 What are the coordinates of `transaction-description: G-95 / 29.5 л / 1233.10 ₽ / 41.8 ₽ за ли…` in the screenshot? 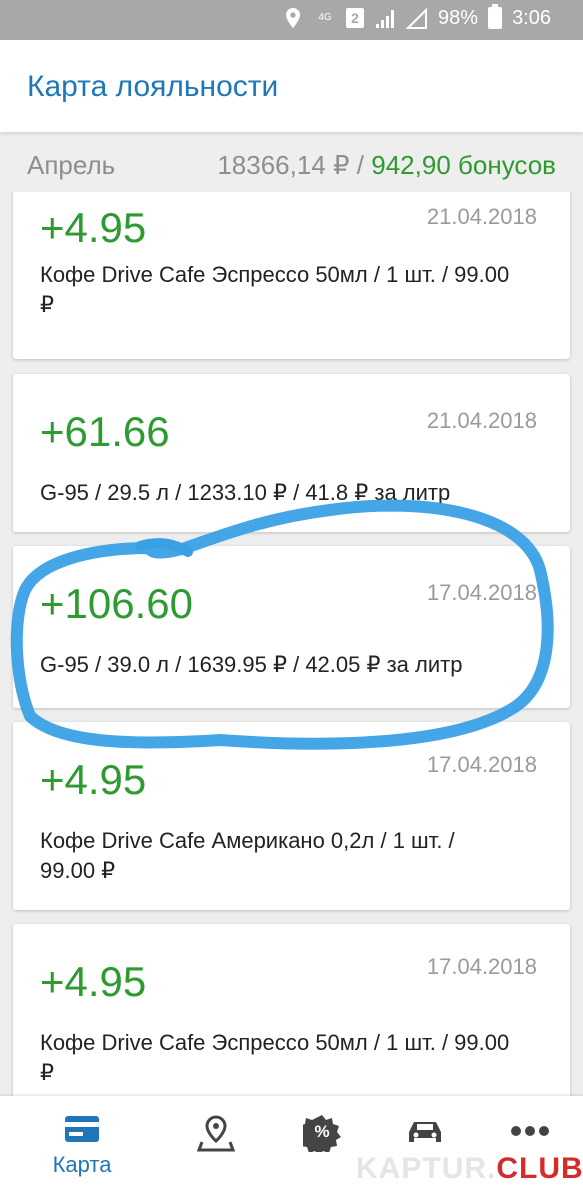 It's located at (245, 492).